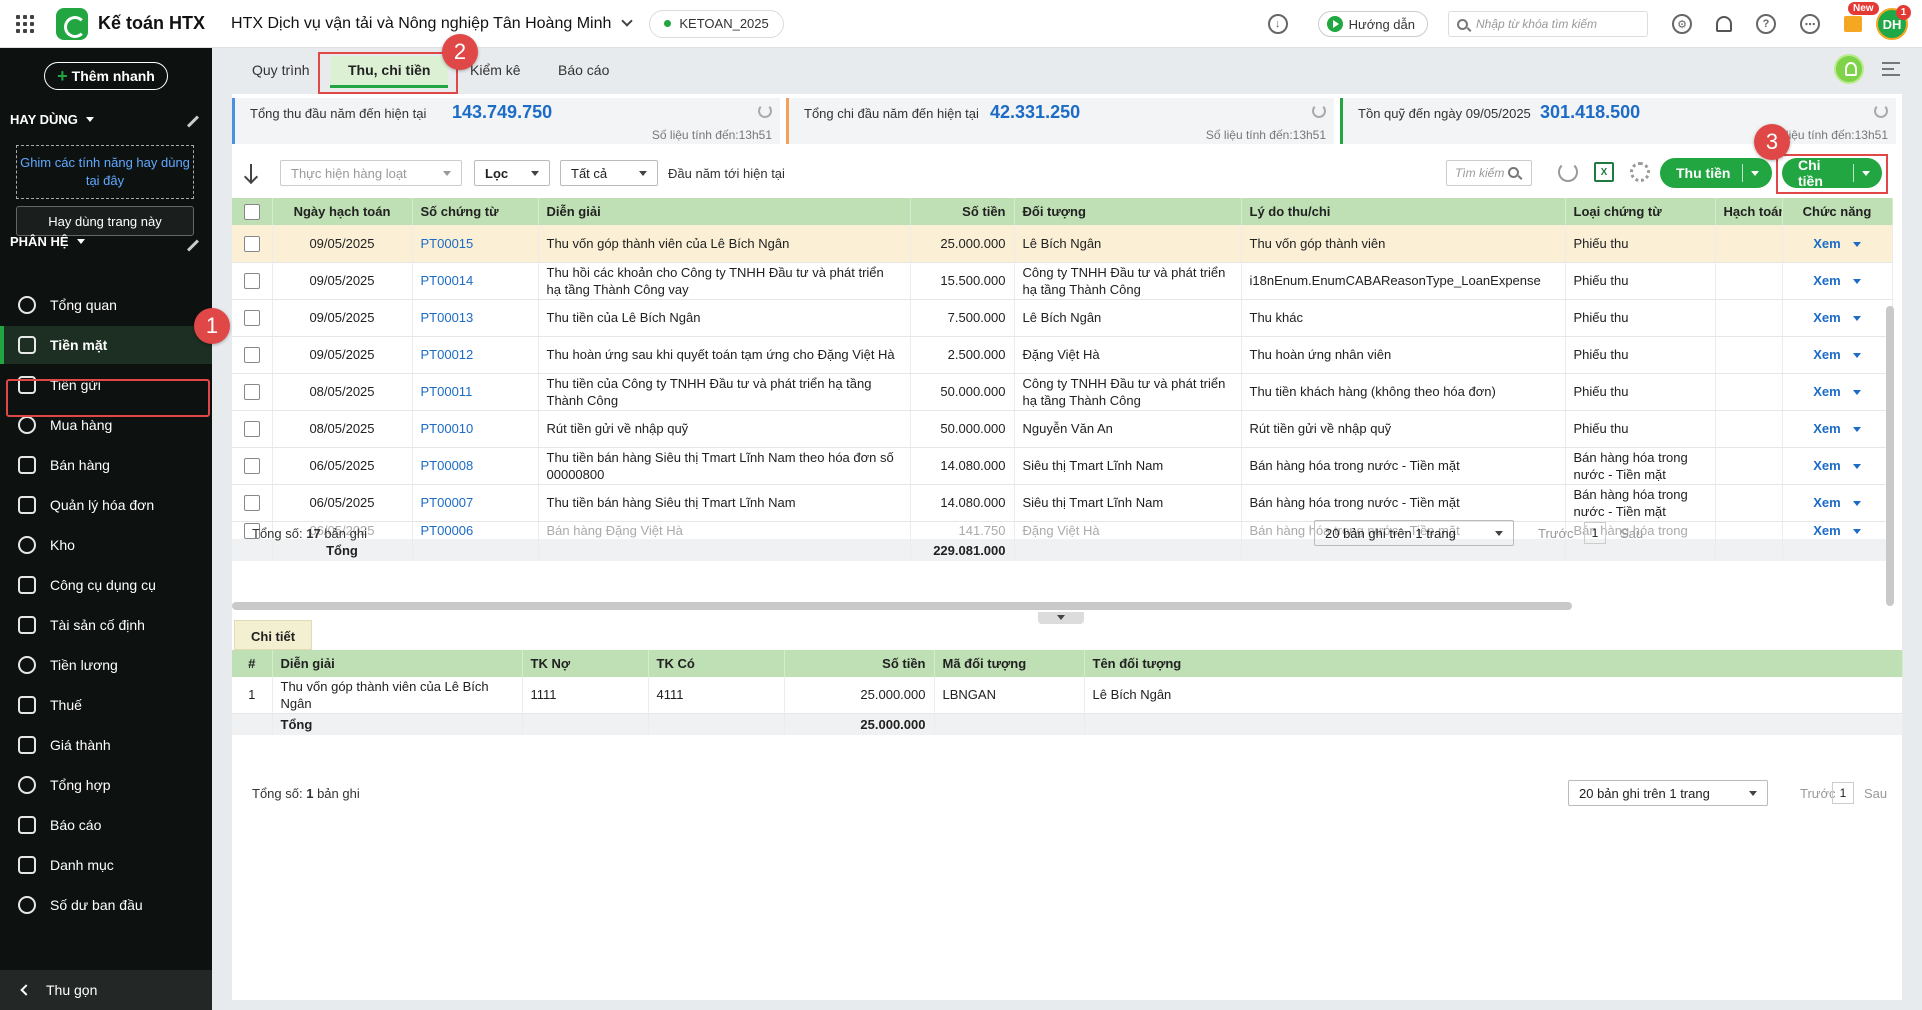 Image resolution: width=1922 pixels, height=1010 pixels. Describe the element at coordinates (106, 305) in the screenshot. I see `sidebar-item: Tổng quan` at that location.